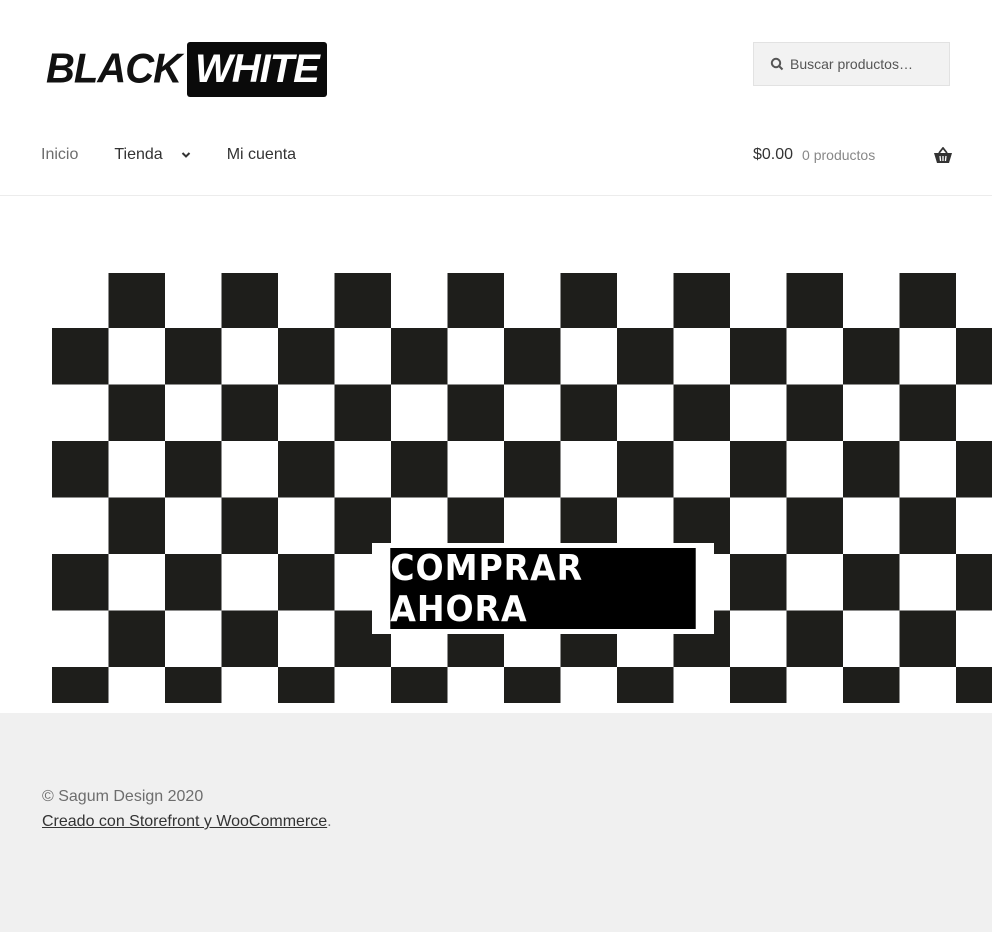 The height and width of the screenshot is (932, 992). I want to click on credit-line: Creado con Storefront y WooCommerce., so click(517, 821).